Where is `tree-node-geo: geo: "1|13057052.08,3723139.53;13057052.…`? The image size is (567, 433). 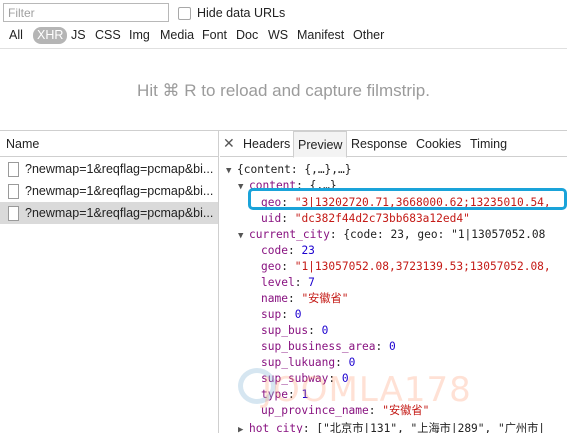 tree-node-geo: geo: "1|13057052.08,3723139.53;13057052.… is located at coordinates (406, 266).